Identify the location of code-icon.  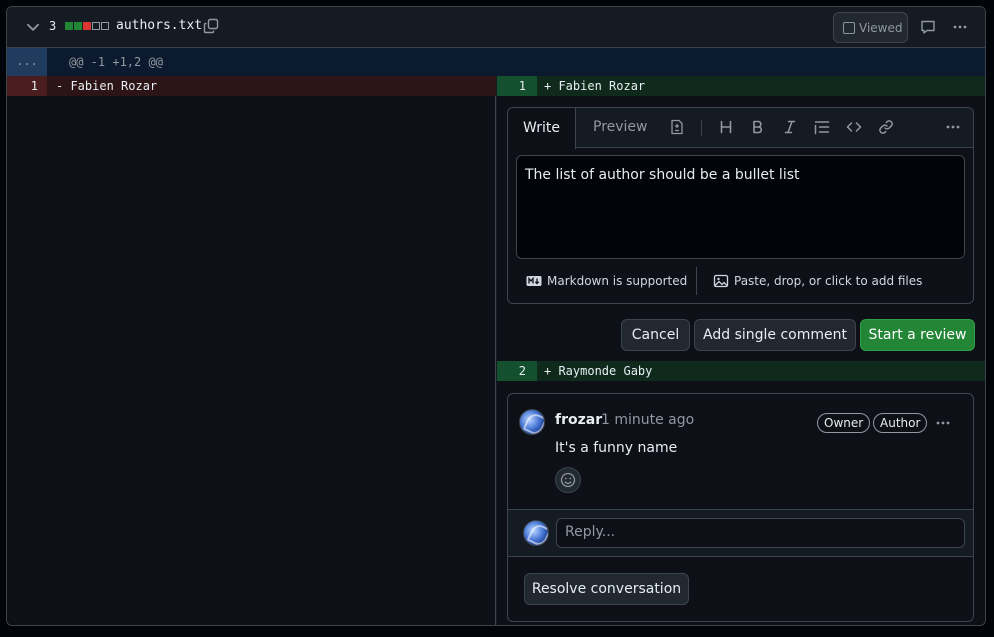
(854, 127).